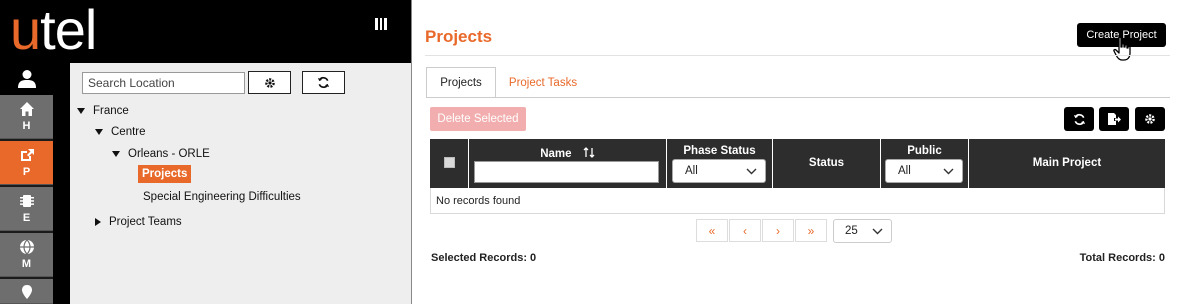  Describe the element at coordinates (205, 31) in the screenshot. I see `app-header: utel` at that location.